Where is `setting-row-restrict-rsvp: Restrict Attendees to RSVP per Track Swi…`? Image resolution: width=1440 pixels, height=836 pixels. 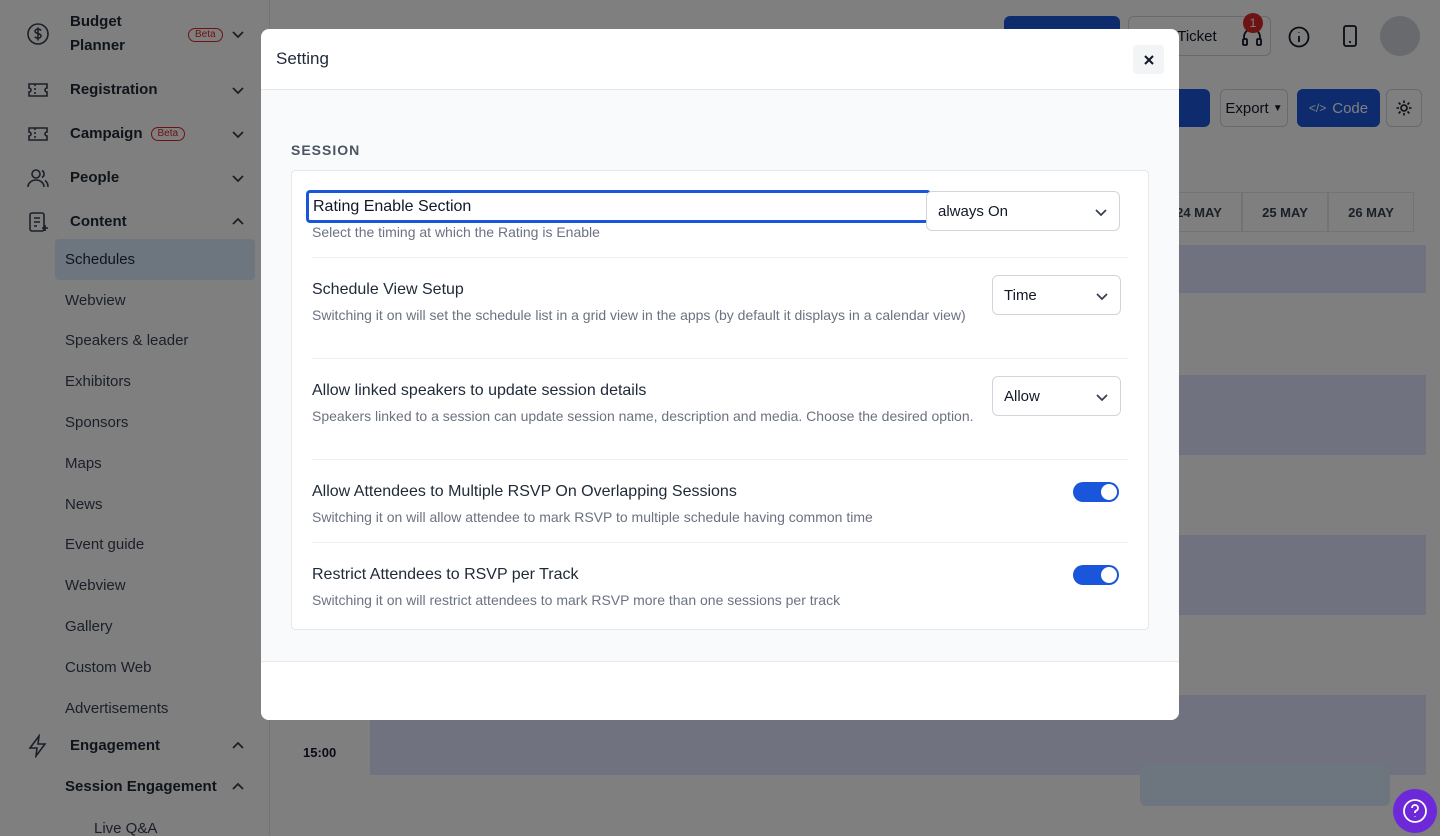 setting-row-restrict-rsvp: Restrict Attendees to RSVP per Track Swi… is located at coordinates (720, 586).